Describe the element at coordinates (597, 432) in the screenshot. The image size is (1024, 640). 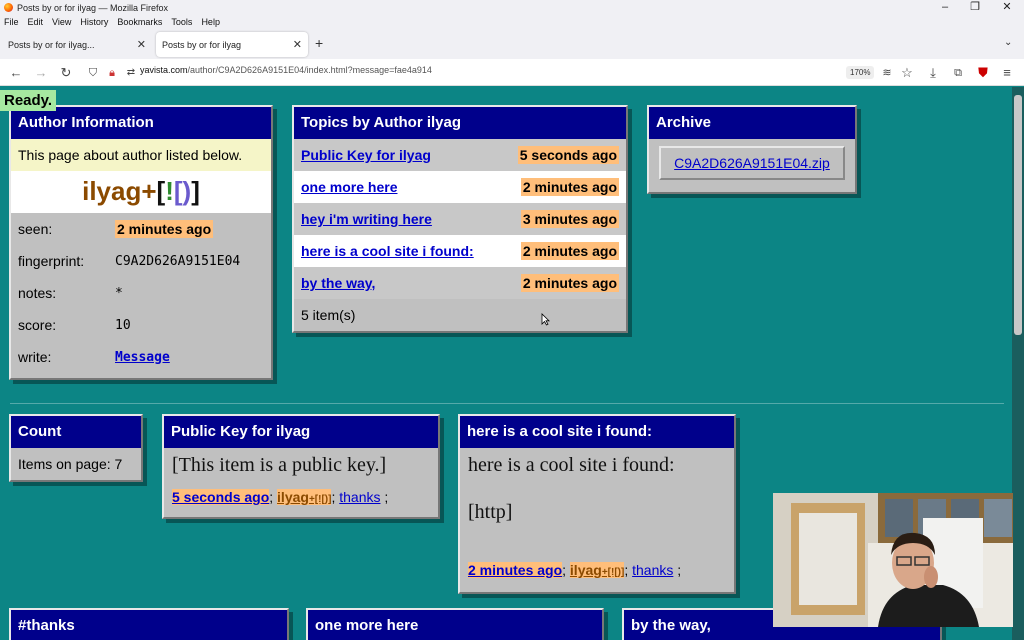
I see `cool-site-header: here is a cool site i found:` at that location.